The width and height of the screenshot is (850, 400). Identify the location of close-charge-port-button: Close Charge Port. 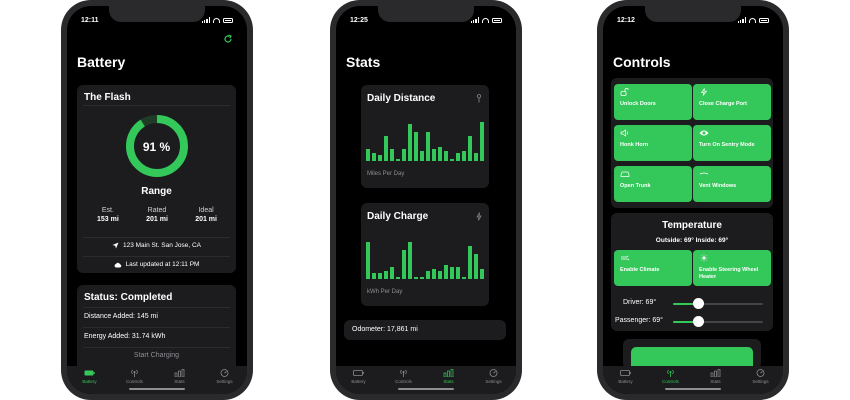
(732, 102).